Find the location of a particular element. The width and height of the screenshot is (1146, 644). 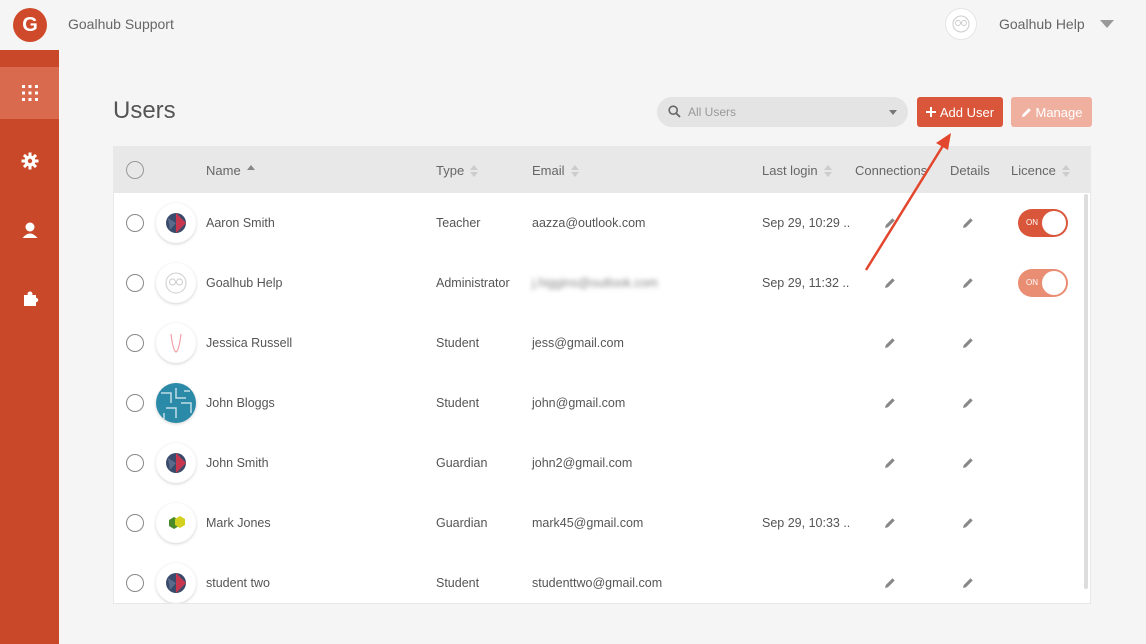

column-email-label: Email is located at coordinates (548, 170).